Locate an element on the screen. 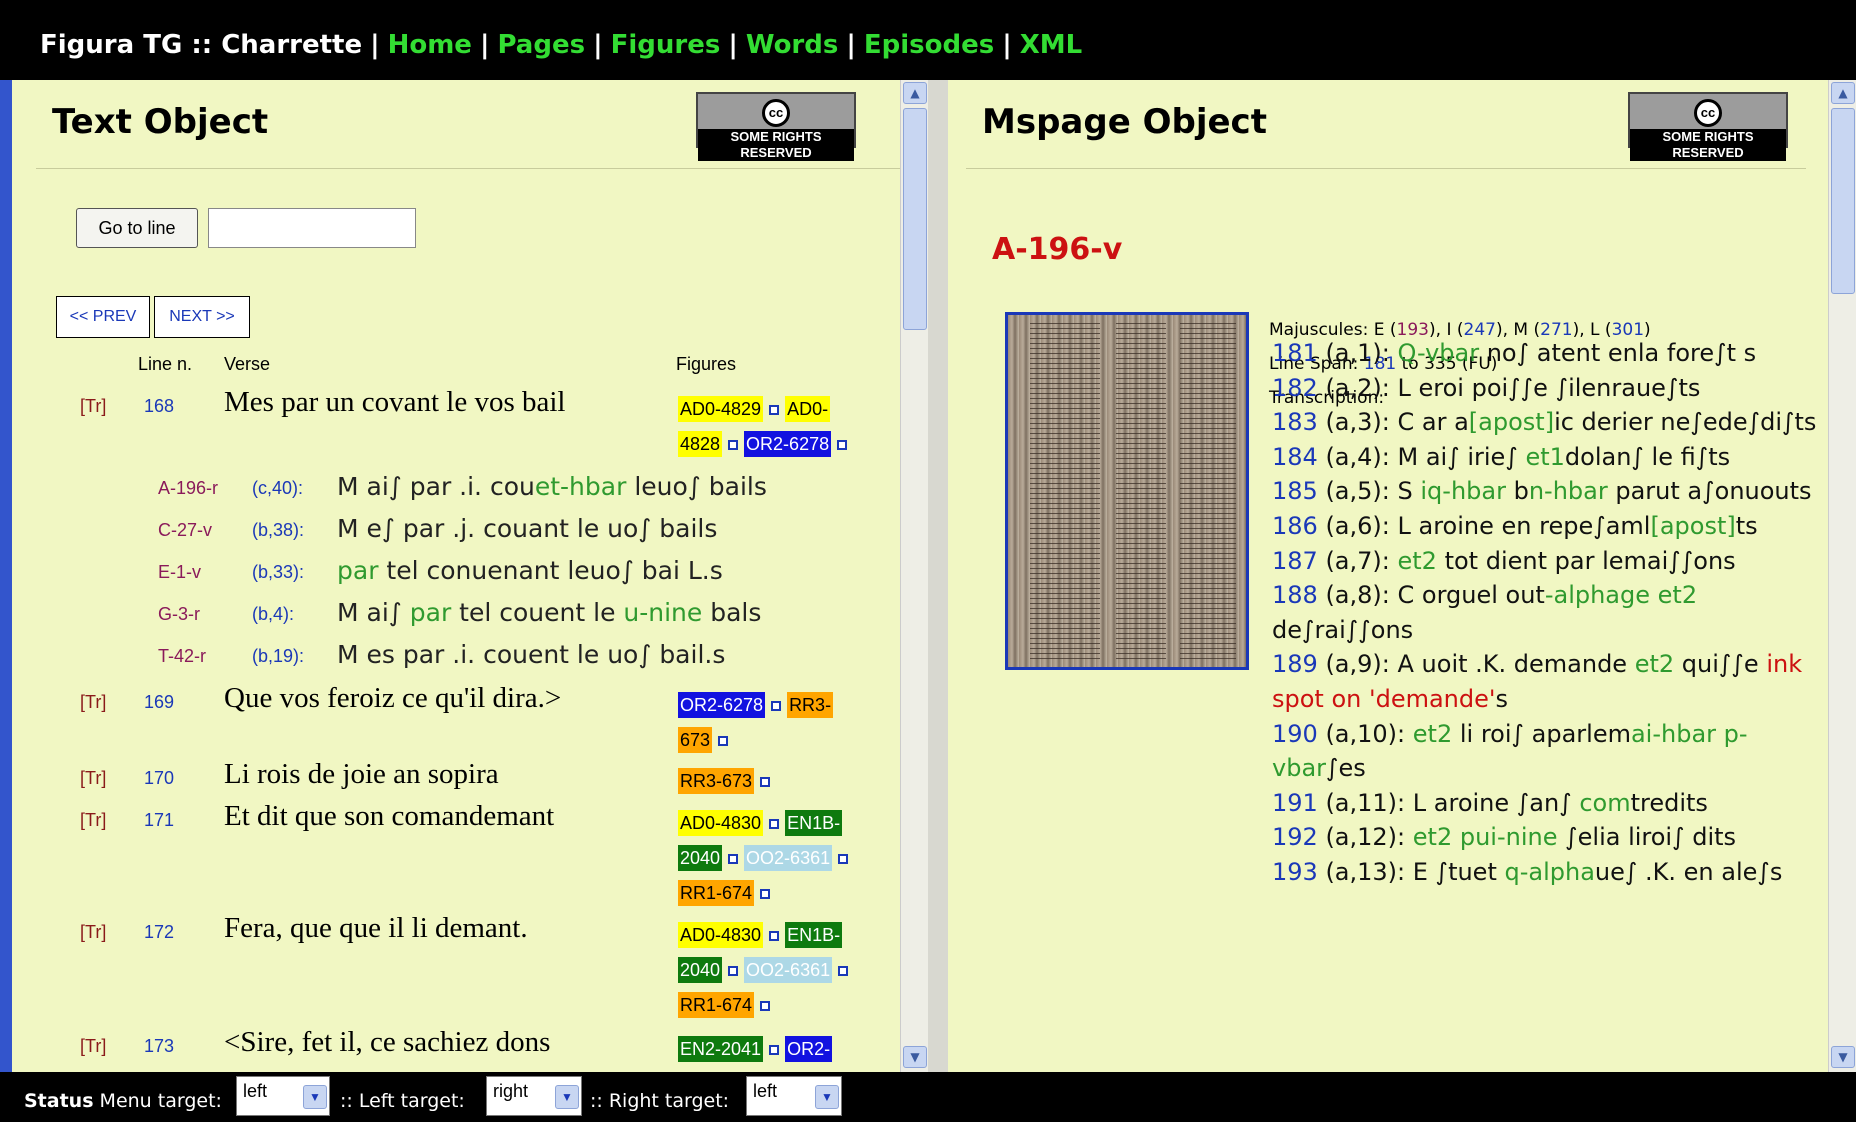  figure-tag: OR2- is located at coordinates (809, 1049).